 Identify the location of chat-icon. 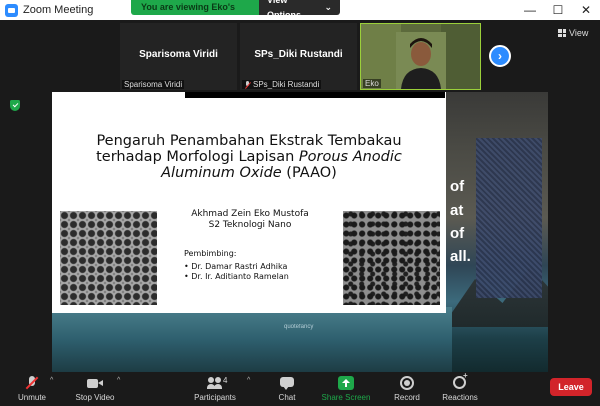
(287, 383).